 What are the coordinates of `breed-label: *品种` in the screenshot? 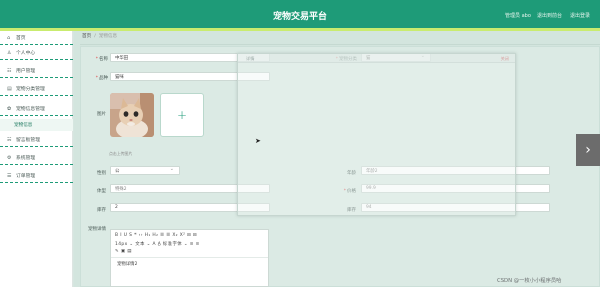 It's located at (101, 78).